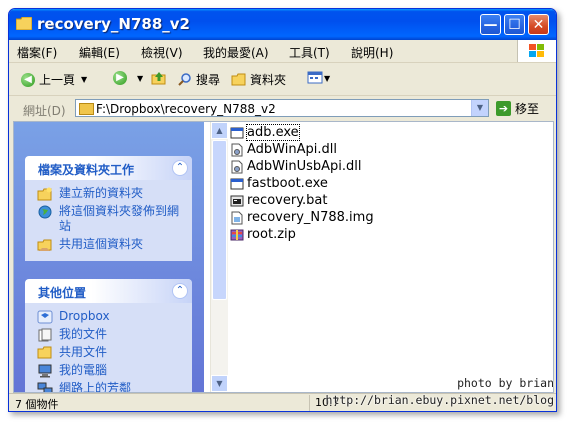 This screenshot has width=570, height=425. I want to click on file-name: AdbWinApi.dll, so click(292, 149).